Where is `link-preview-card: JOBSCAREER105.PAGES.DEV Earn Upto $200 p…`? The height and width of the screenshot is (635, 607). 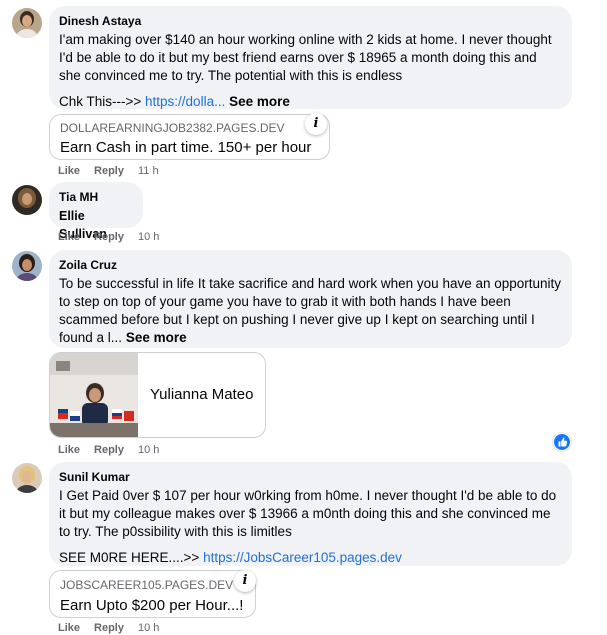
link-preview-card: JOBSCAREER105.PAGES.DEV Earn Upto $200 p… is located at coordinates (152, 594).